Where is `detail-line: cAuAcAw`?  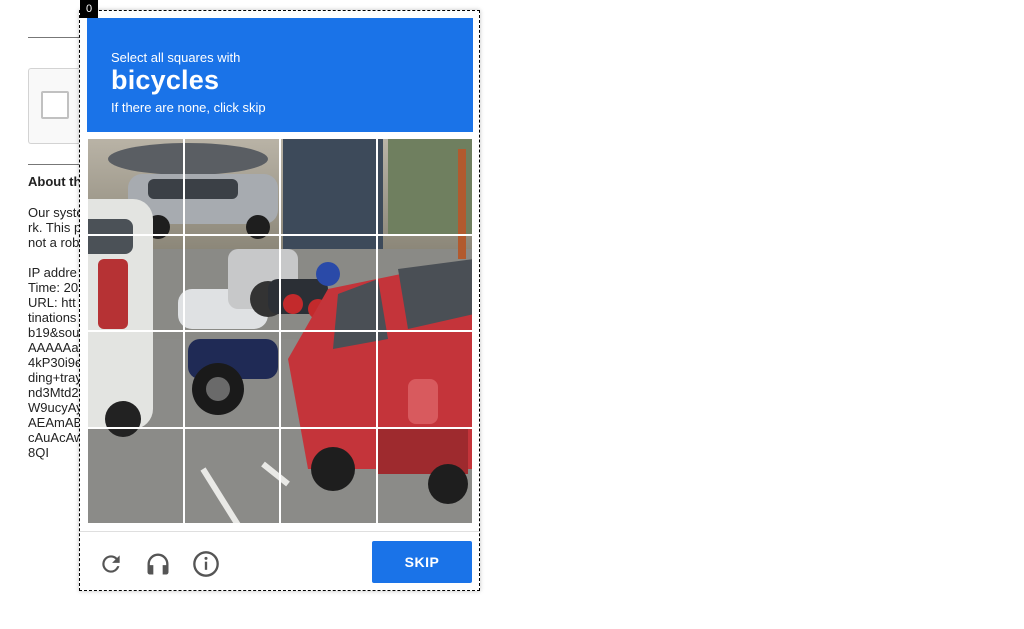
detail-line: cAuAcAw is located at coordinates (56, 437).